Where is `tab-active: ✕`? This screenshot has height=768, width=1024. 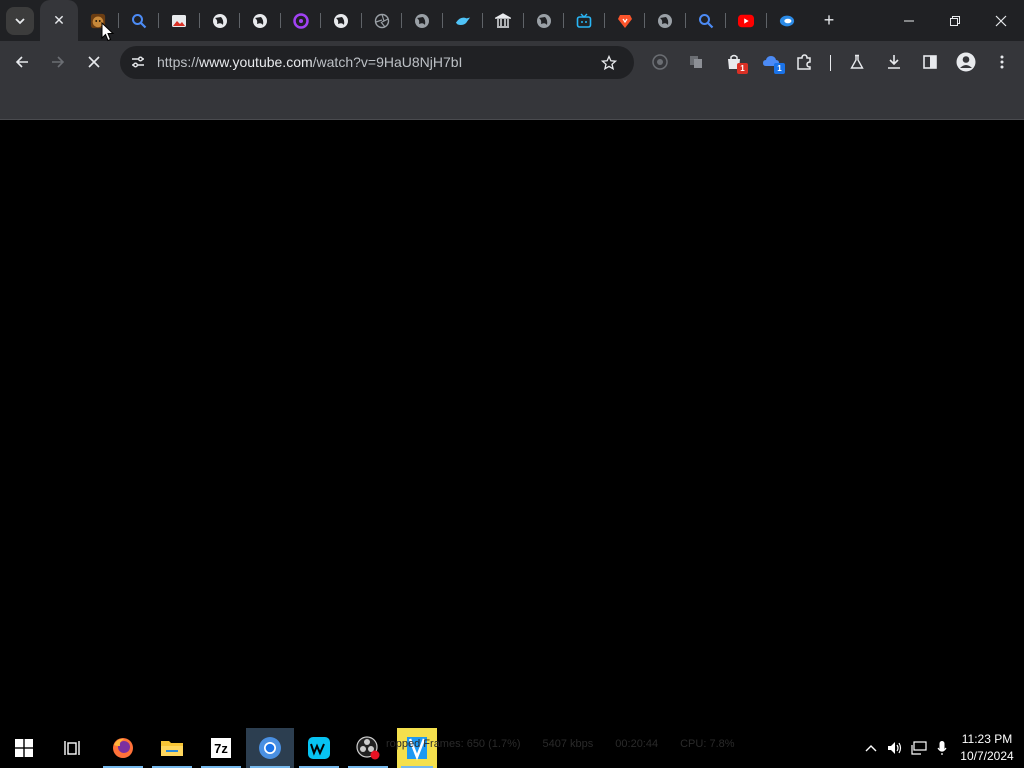
tab-active: ✕ is located at coordinates (59, 20).